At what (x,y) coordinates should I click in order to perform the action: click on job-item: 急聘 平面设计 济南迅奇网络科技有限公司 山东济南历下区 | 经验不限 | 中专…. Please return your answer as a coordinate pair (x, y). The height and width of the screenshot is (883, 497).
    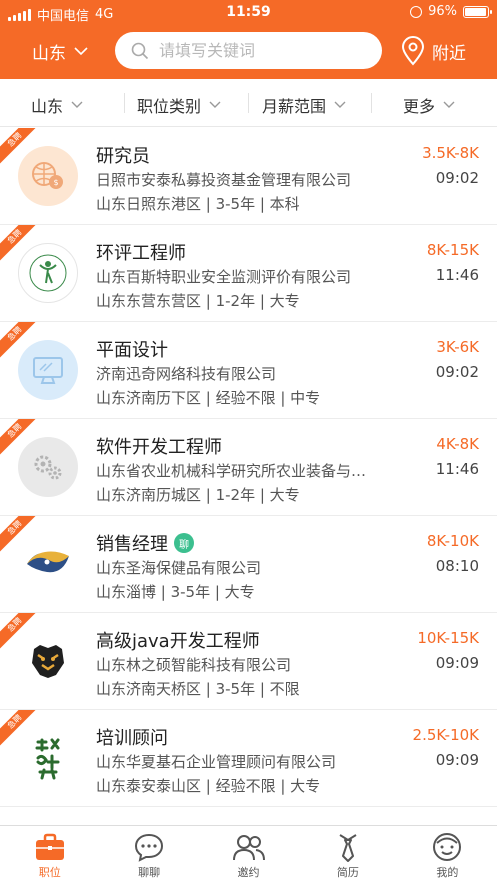
    Looking at the image, I should click on (248, 370).